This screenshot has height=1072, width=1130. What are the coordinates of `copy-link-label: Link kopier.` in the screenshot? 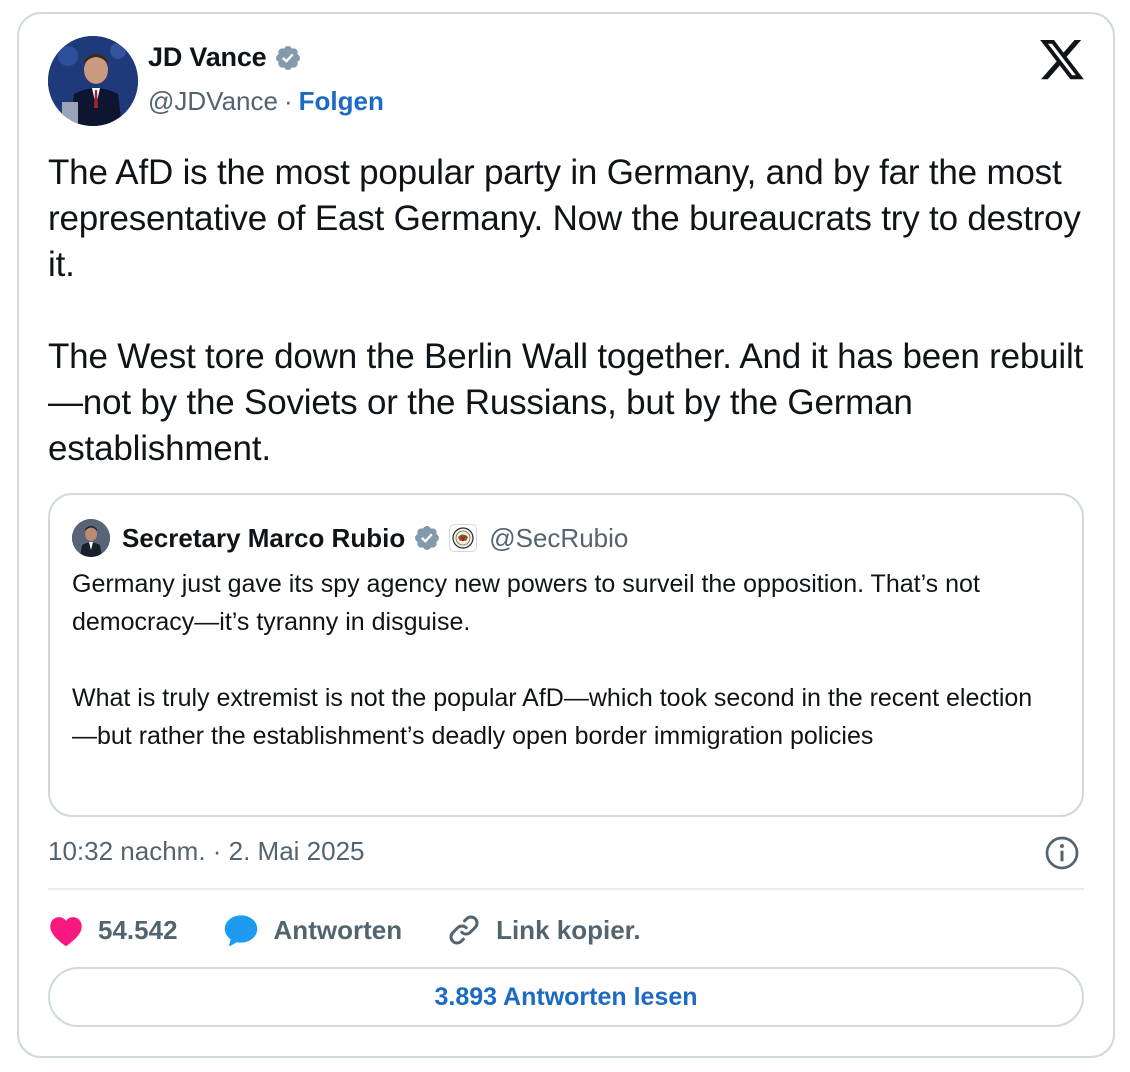 It's located at (568, 929).